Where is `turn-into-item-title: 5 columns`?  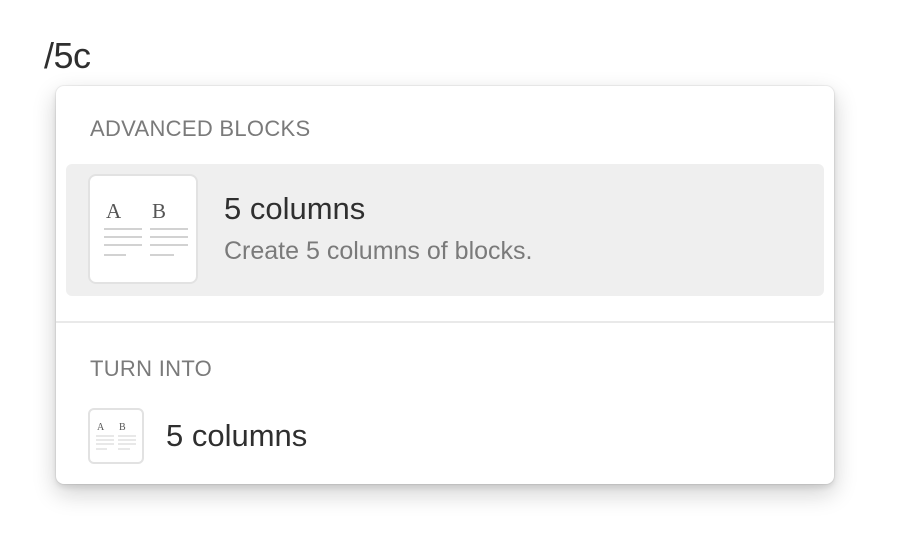 turn-into-item-title: 5 columns is located at coordinates (237, 435).